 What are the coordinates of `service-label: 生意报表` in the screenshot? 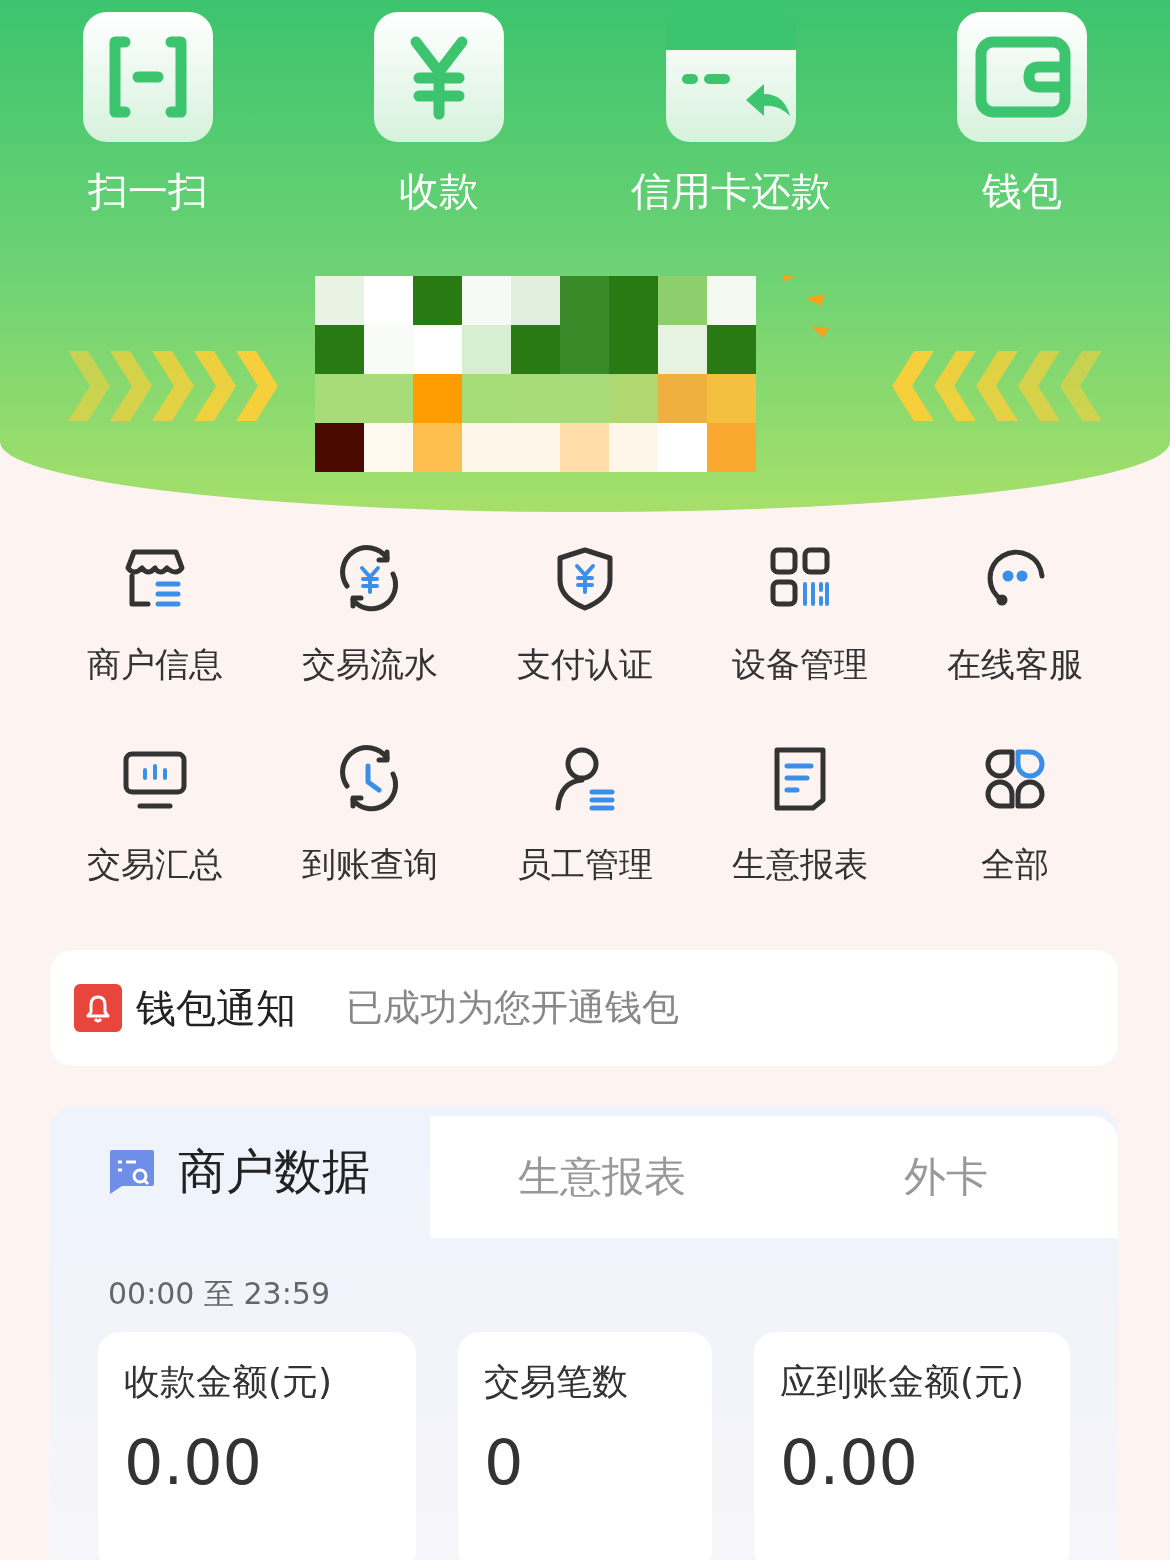 It's located at (799, 864).